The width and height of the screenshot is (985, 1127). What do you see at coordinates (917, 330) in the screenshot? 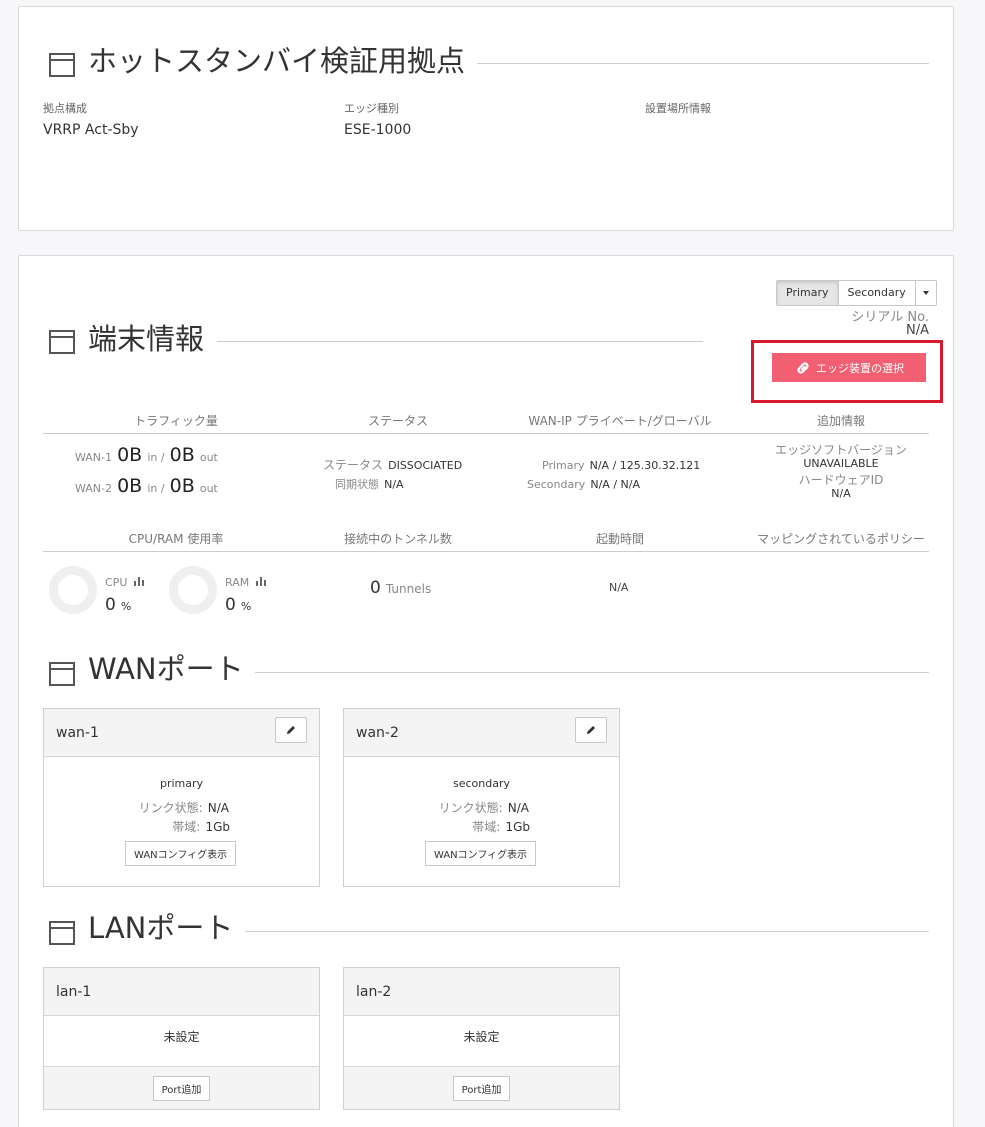
I see `serial-value: N/A` at bounding box center [917, 330].